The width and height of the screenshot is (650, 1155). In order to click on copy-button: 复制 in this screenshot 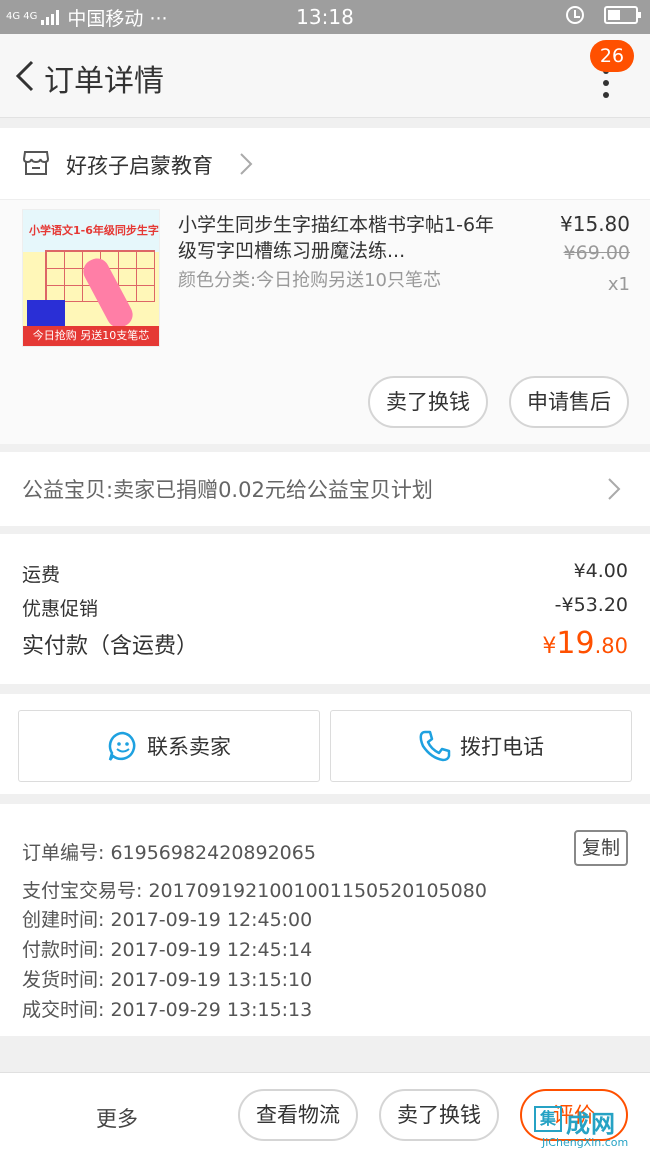, I will do `click(601, 848)`.